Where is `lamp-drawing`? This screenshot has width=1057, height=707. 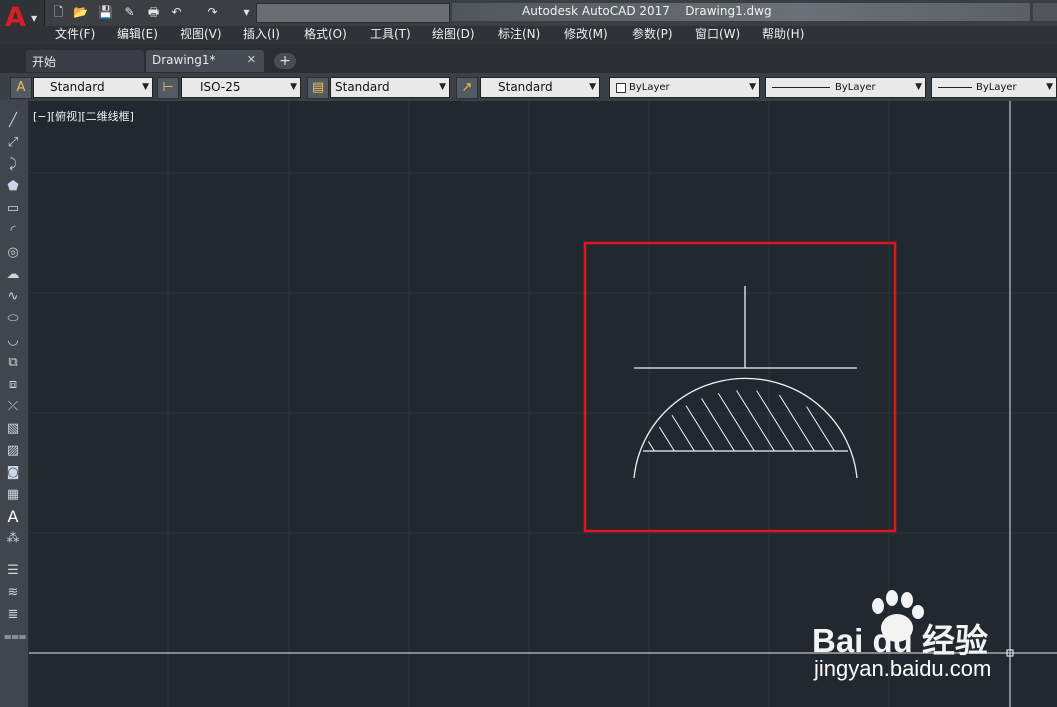 lamp-drawing is located at coordinates (714, 382).